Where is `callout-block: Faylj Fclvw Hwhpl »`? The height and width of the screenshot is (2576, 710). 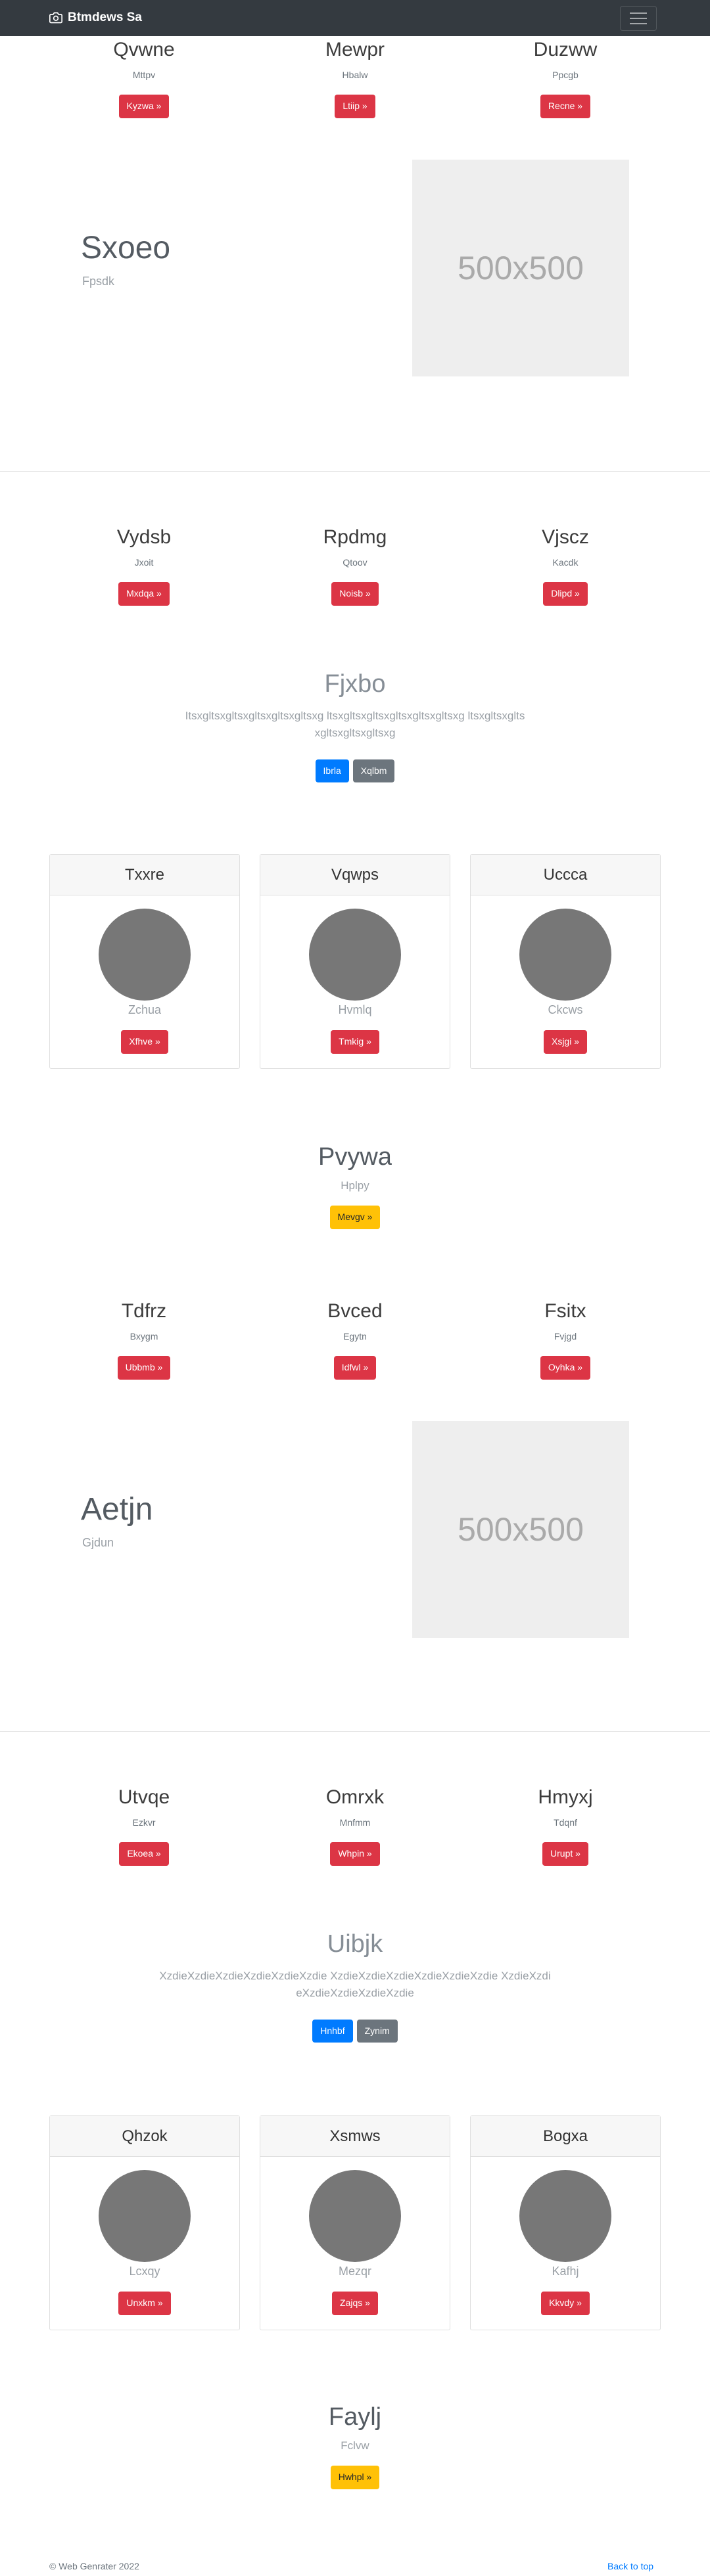
callout-block: Faylj Fclvw Hwhpl » is located at coordinates (355, 2446).